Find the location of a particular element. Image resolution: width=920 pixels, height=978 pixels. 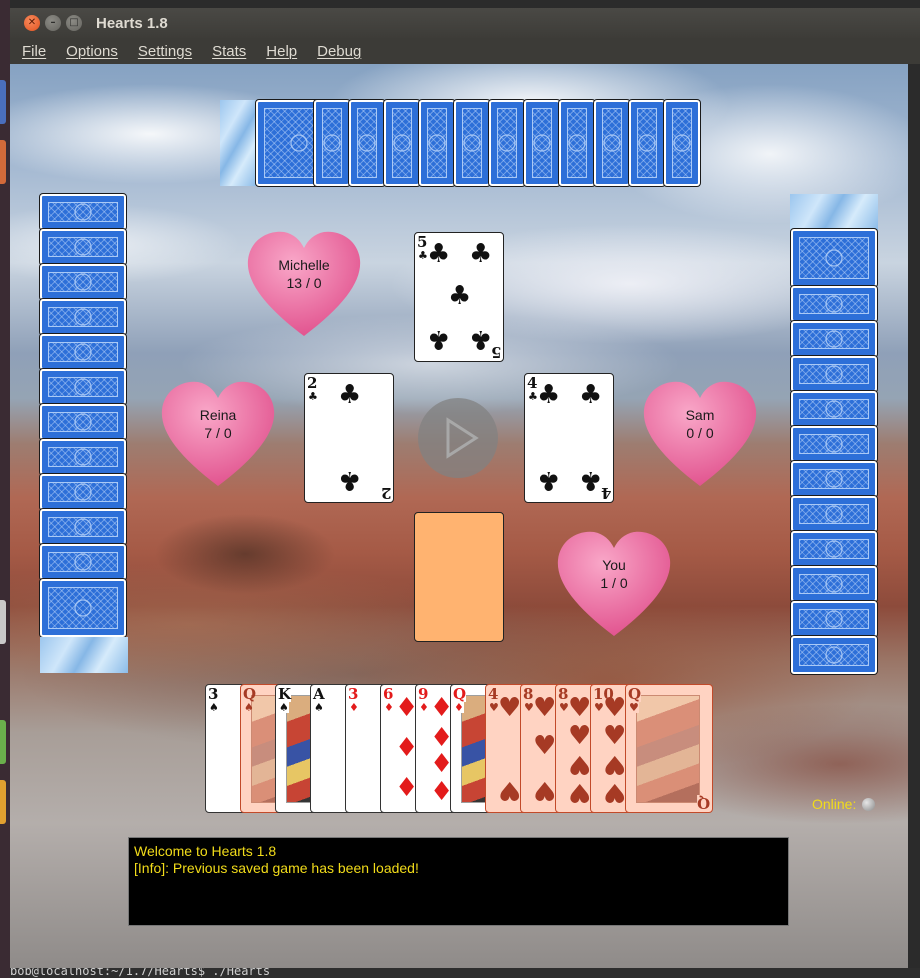

card-rank: K is located at coordinates (285, 694).